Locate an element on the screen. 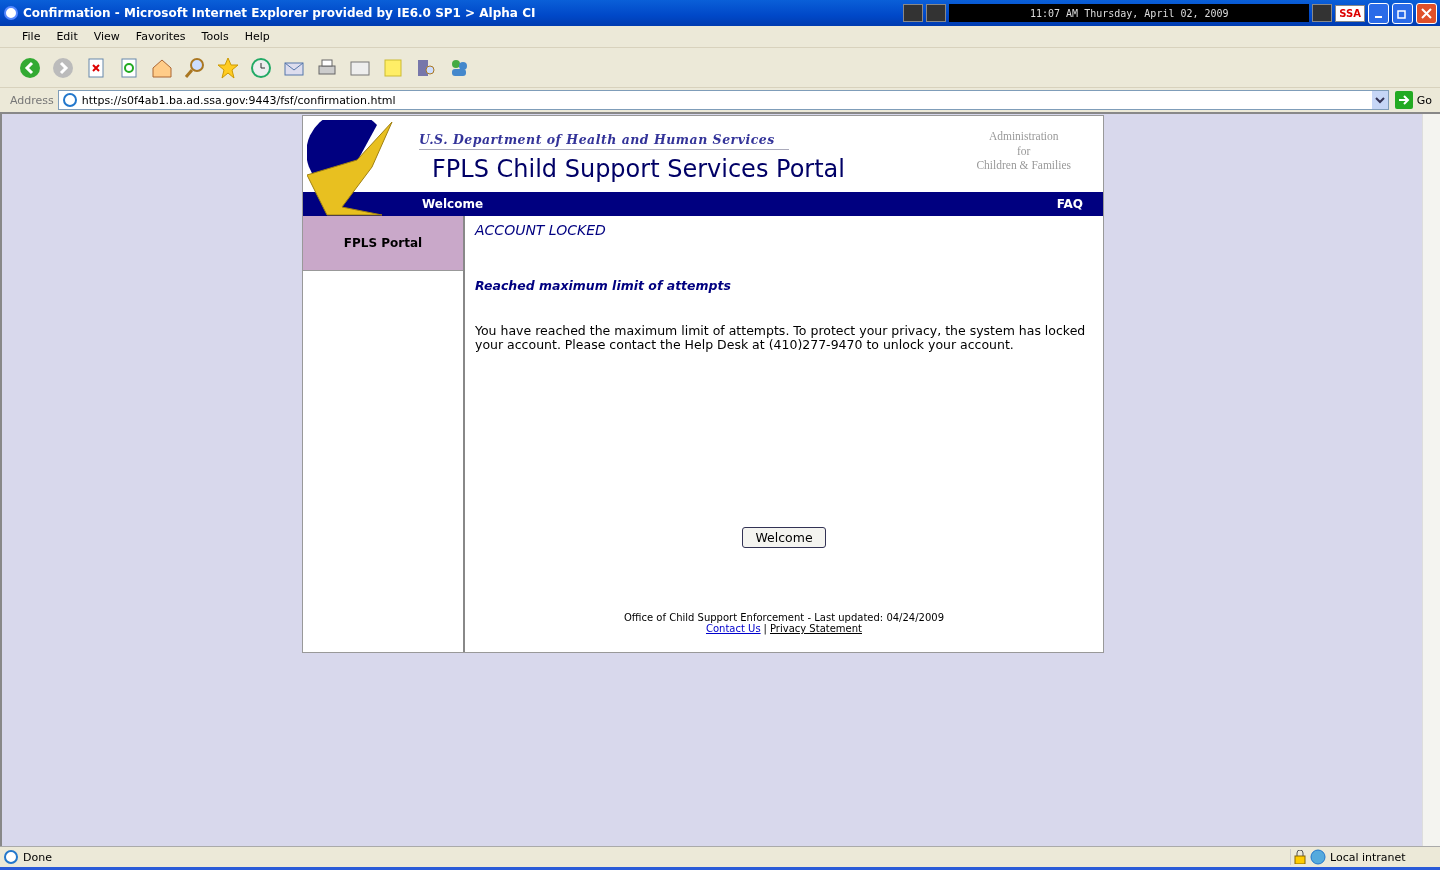  search-icon is located at coordinates (195, 67).